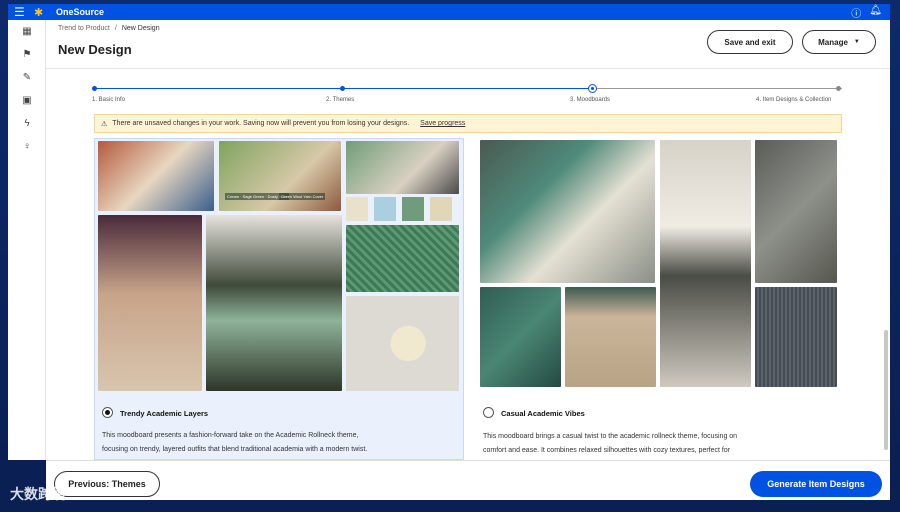 The image size is (900, 512). I want to click on step-label-moodboards: 3. Moodboards, so click(590, 100).